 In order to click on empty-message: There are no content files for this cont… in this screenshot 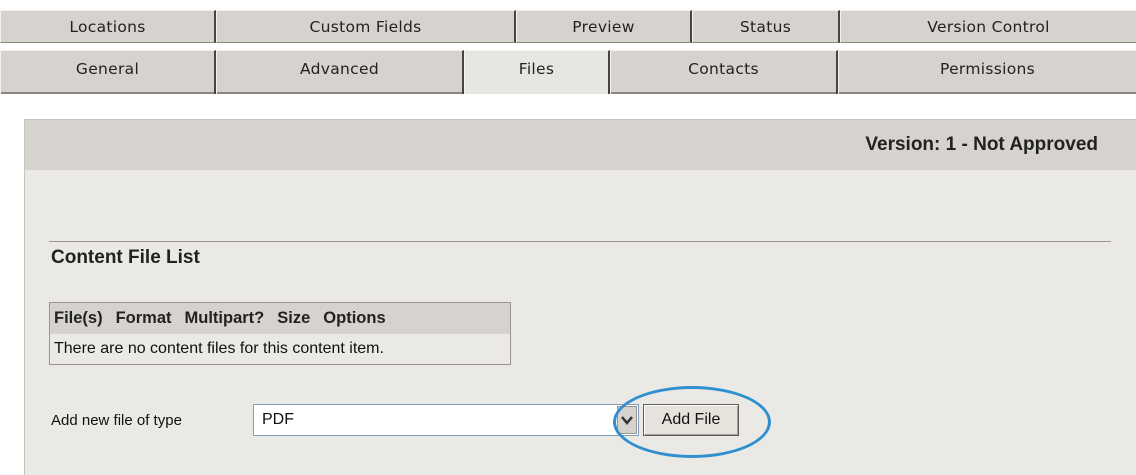, I will do `click(219, 348)`.